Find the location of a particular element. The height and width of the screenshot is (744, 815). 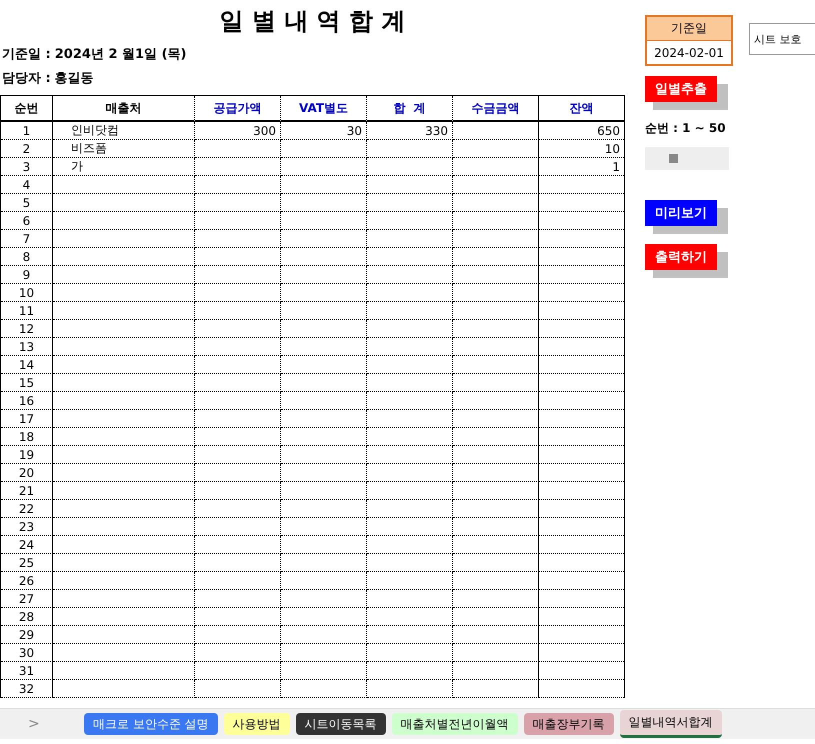

table-cell: 인비닷컴 is located at coordinates (124, 131).